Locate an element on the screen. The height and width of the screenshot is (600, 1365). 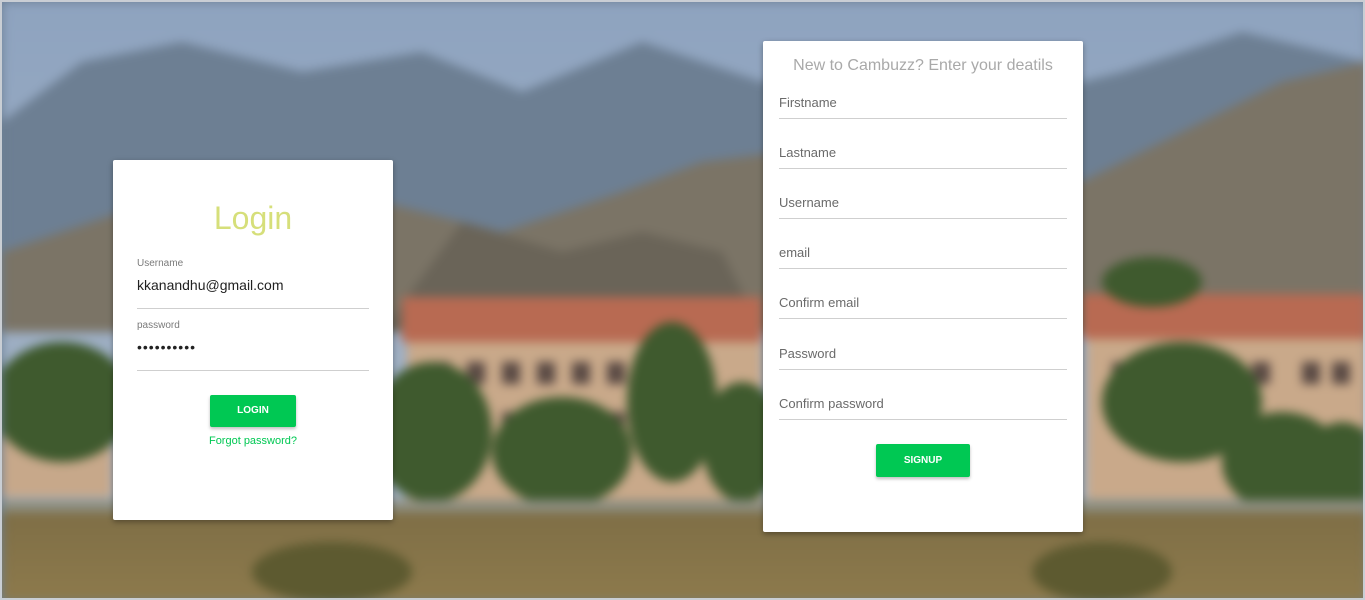
login-password-field: password •••••••••• is located at coordinates (253, 345).